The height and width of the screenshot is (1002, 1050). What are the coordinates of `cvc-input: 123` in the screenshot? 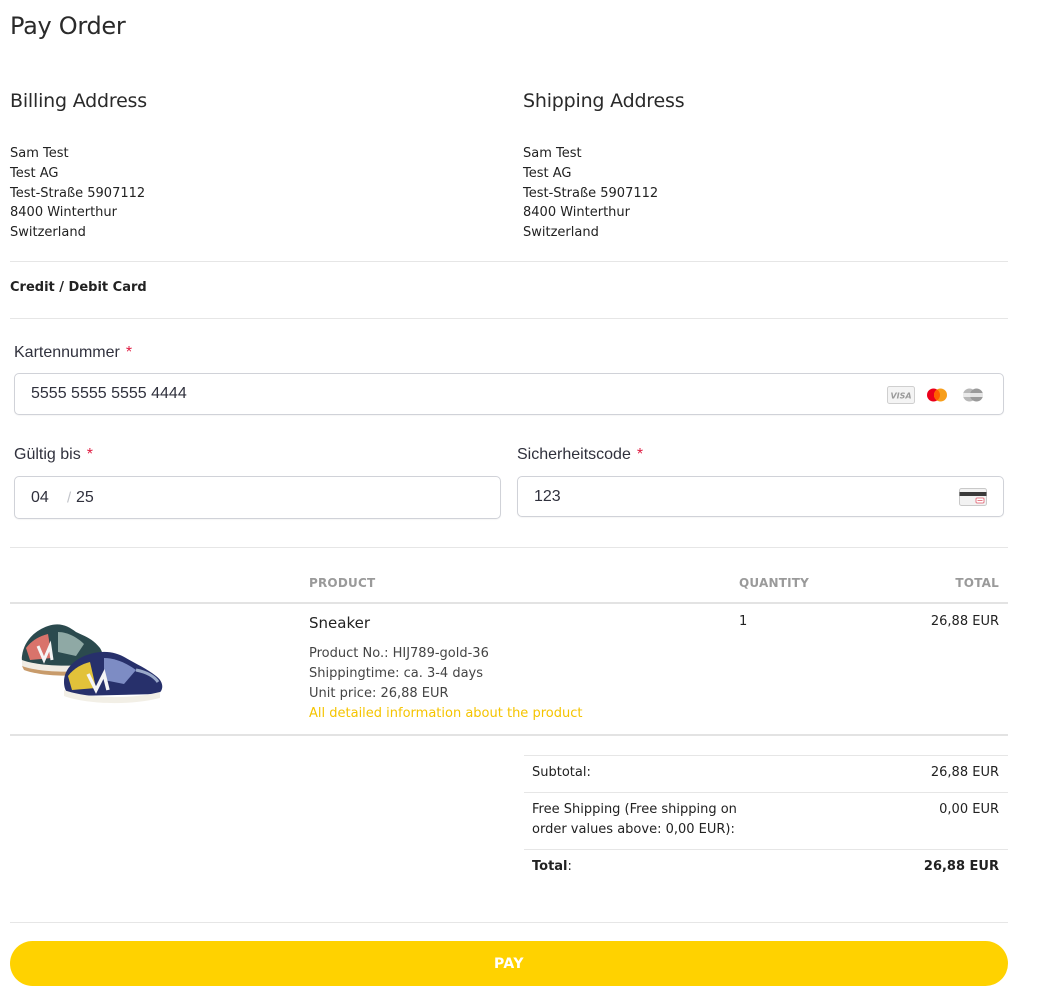 It's located at (760, 496).